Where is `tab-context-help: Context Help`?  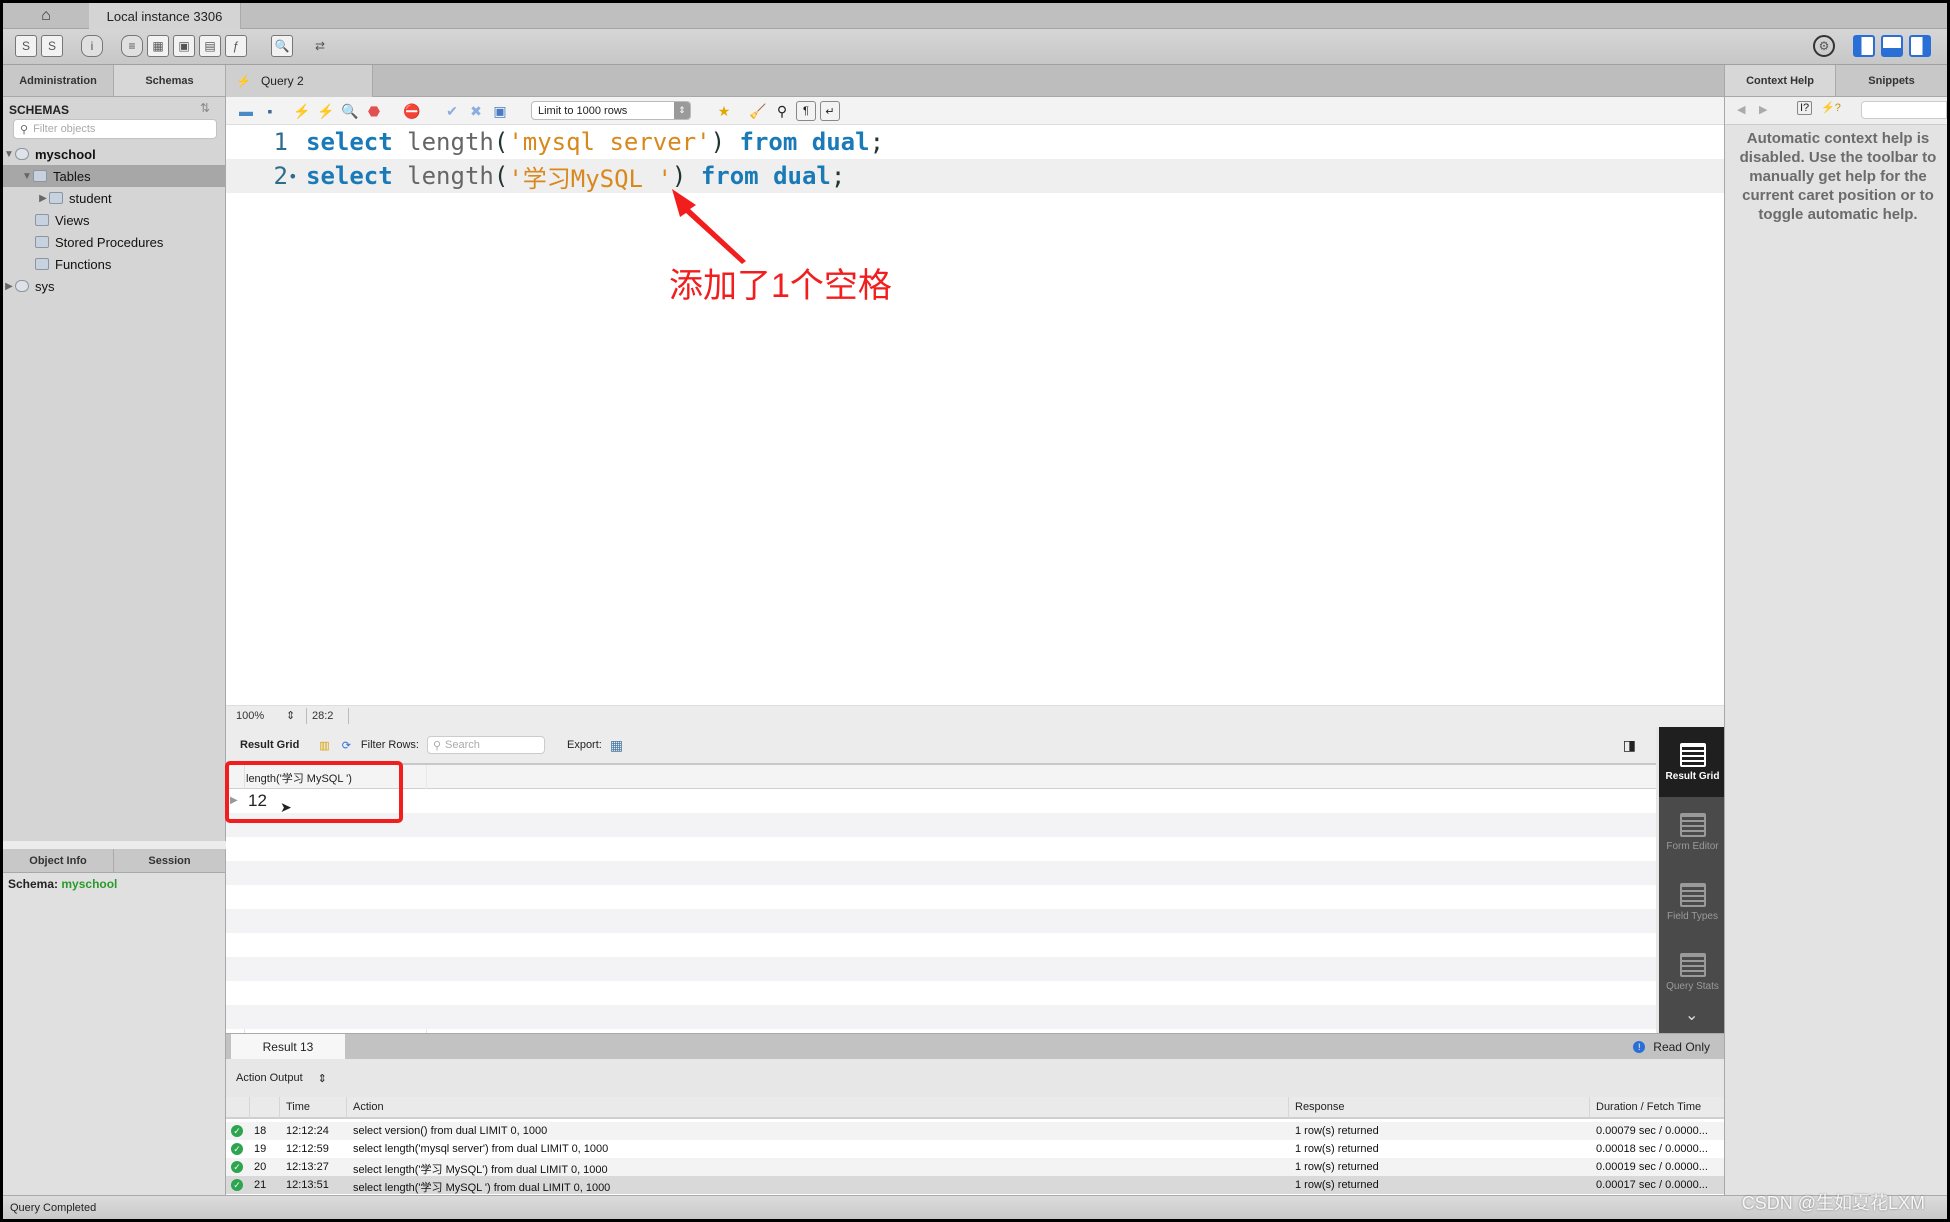 tab-context-help: Context Help is located at coordinates (1780, 81).